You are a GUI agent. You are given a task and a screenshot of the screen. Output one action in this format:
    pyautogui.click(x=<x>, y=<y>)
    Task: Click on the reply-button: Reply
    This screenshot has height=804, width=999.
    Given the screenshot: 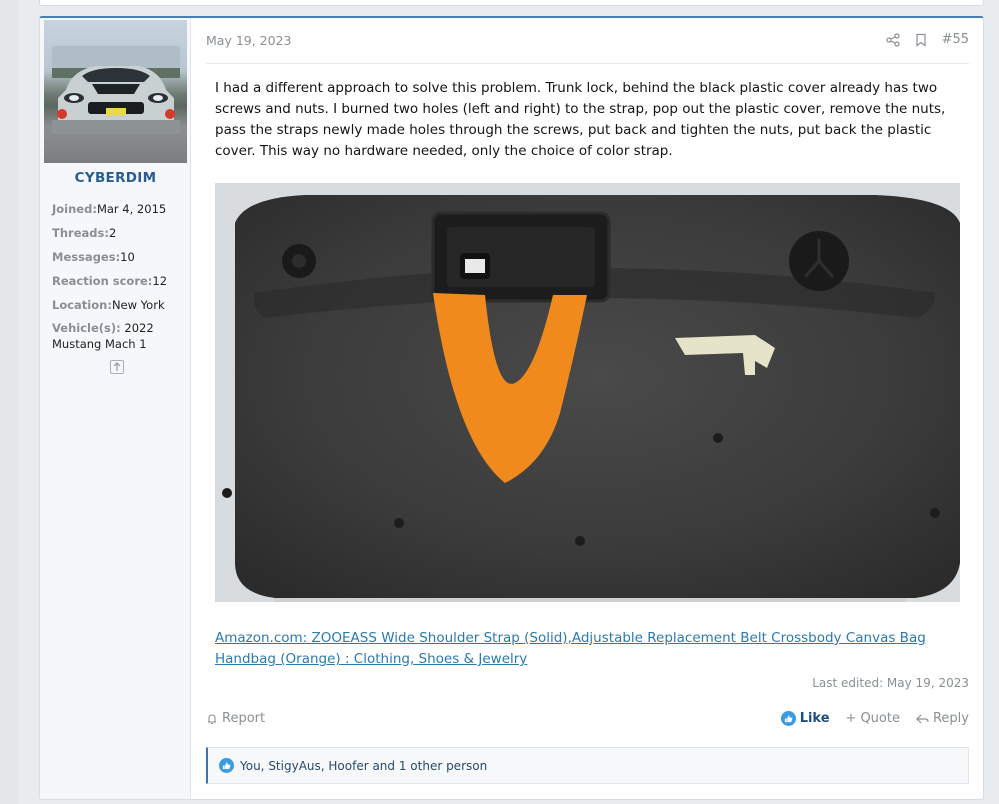 What is the action you would take?
    pyautogui.click(x=942, y=718)
    